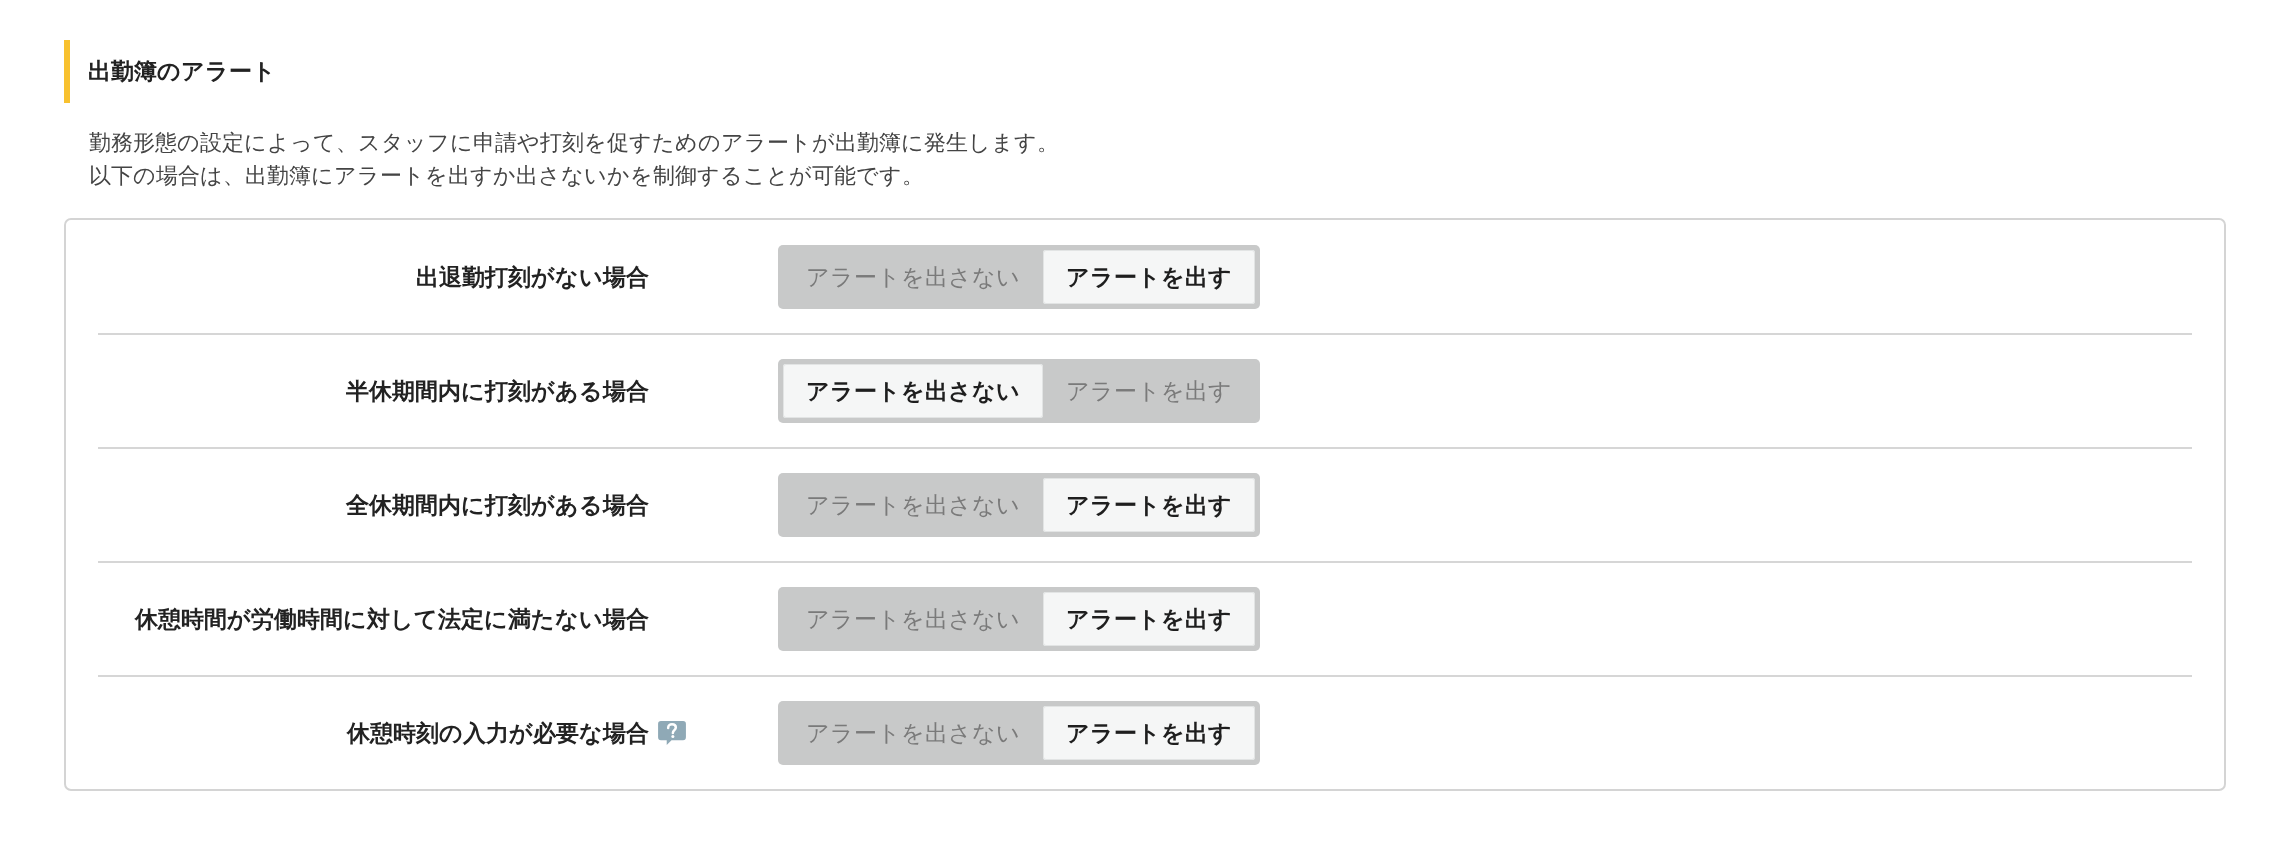  Describe the element at coordinates (392, 619) in the screenshot. I see `setting-label: 休憩時間が労働時間に対して法定に満たない場合` at that location.